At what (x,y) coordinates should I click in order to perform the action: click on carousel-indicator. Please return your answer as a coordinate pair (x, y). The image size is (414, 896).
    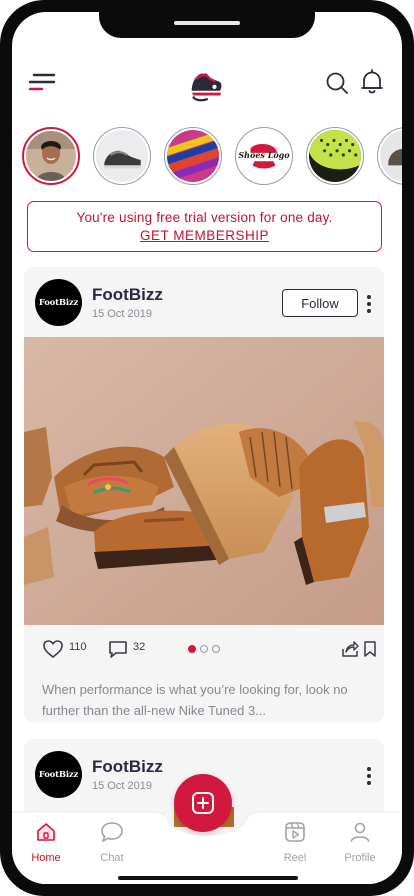
    Looking at the image, I should click on (208, 650).